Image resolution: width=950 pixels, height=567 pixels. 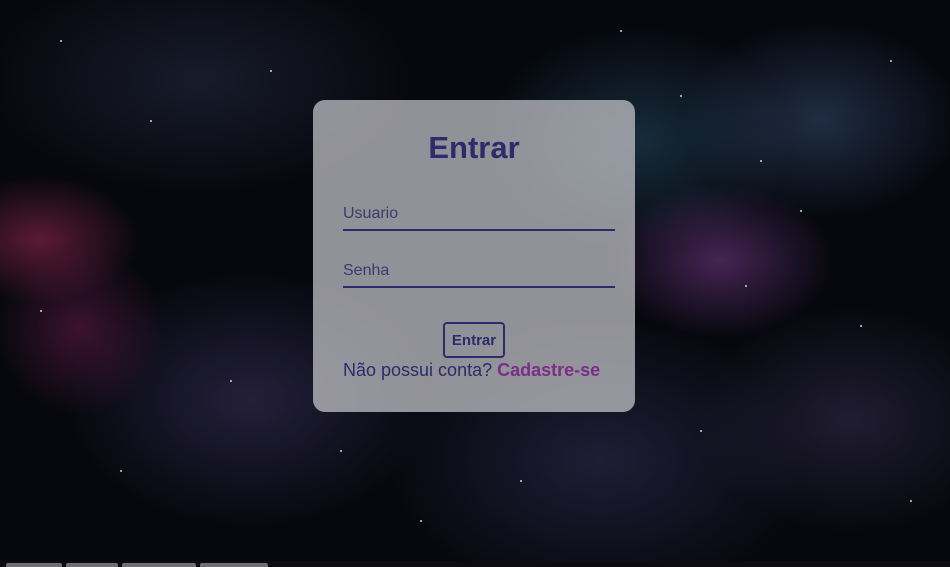 I want to click on signup-link: Cadastre-se, so click(x=548, y=370).